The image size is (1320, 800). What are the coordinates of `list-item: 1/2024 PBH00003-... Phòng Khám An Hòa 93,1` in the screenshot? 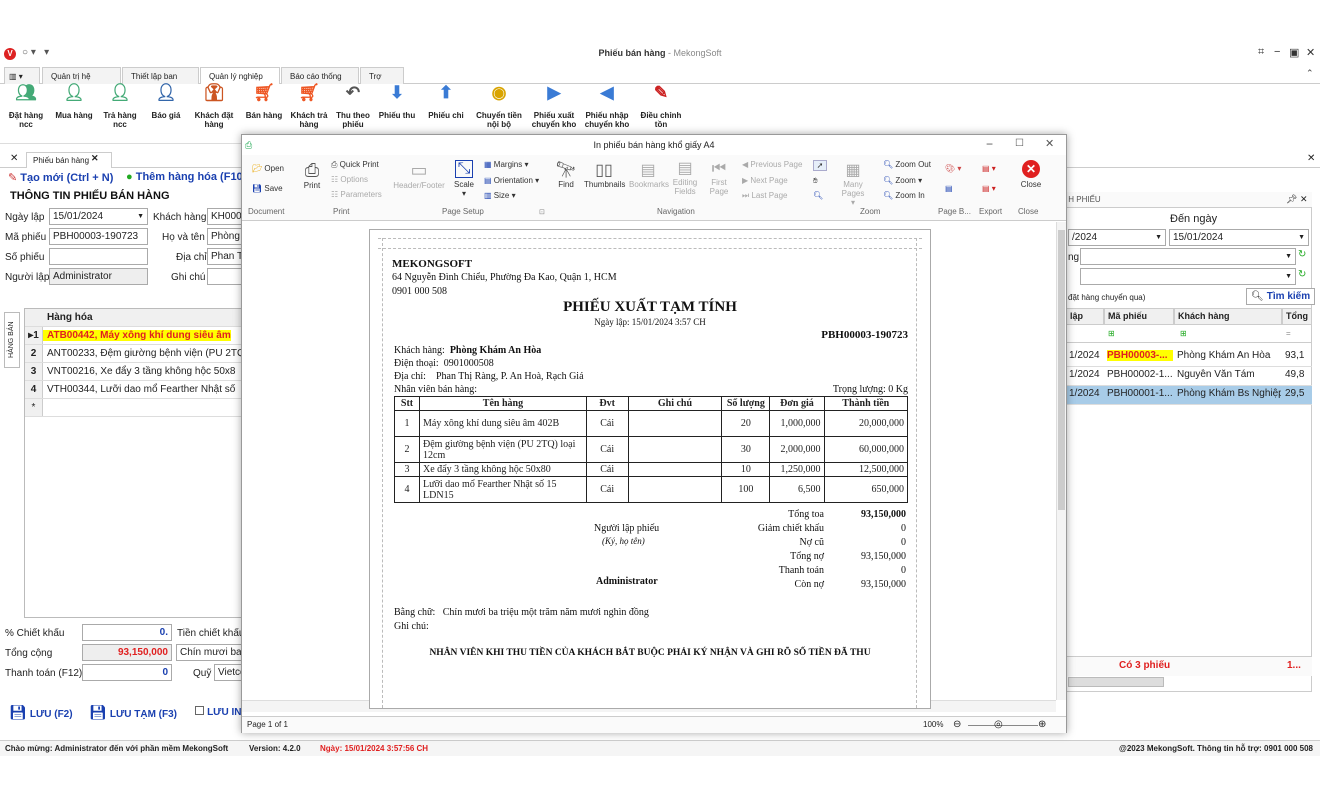 It's located at (1189, 357).